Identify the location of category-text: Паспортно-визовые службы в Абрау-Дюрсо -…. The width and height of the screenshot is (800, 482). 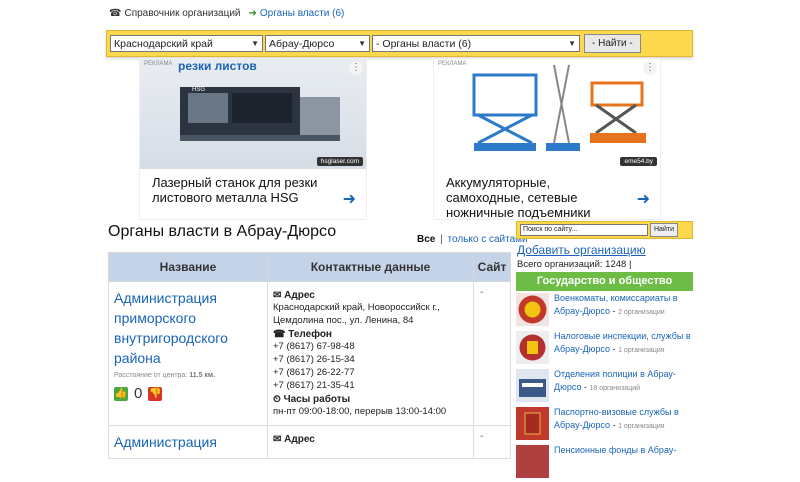
(625, 419).